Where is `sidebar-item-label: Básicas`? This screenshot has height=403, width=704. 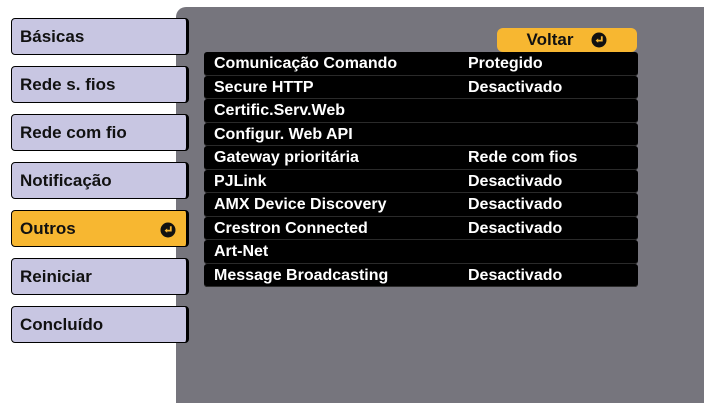
sidebar-item-label: Básicas is located at coordinates (52, 36).